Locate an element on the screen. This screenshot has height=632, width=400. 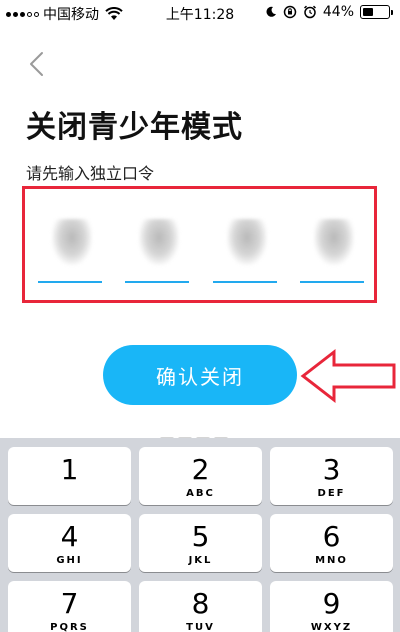
page-title: 关闭青少年模式 is located at coordinates (134, 127).